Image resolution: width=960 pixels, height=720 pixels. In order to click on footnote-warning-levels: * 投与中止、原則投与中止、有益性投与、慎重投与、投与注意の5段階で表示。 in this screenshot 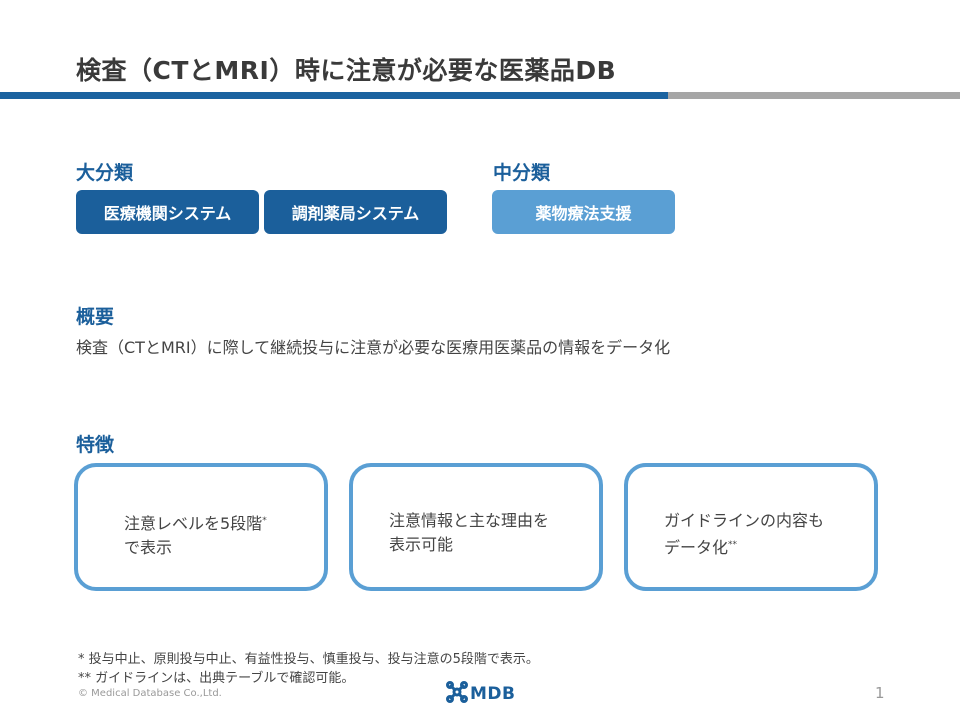, I will do `click(308, 659)`.